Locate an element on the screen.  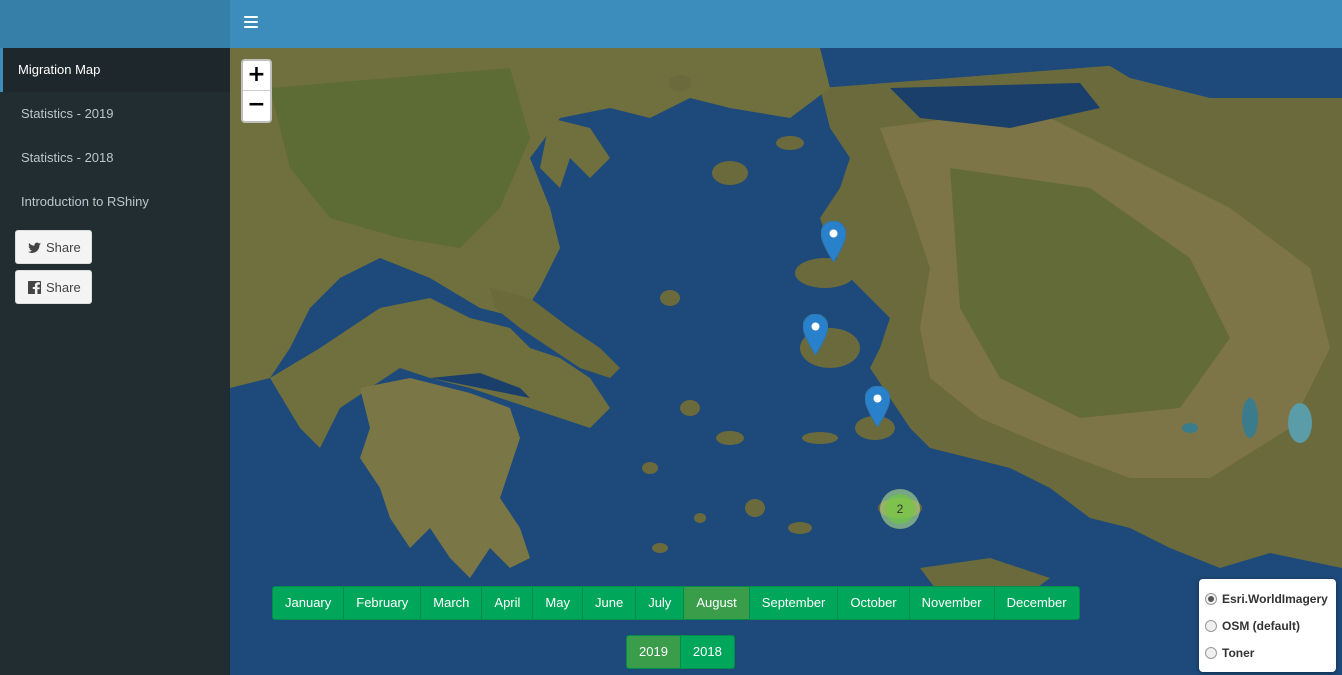
cluster-count: 2 is located at coordinates (900, 509).